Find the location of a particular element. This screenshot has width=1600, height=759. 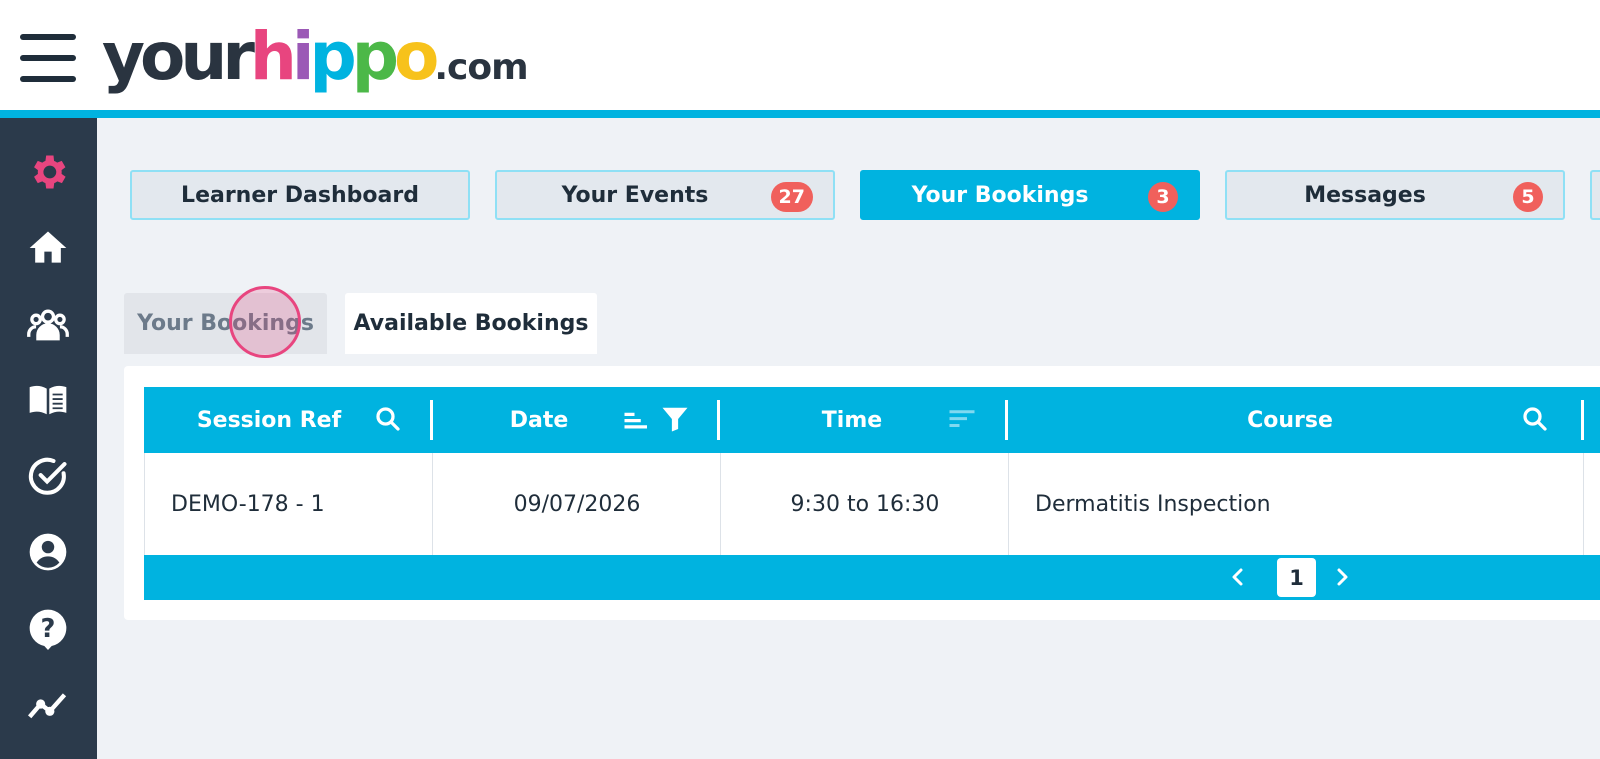

help-bubble-icon: ? is located at coordinates (48, 628).